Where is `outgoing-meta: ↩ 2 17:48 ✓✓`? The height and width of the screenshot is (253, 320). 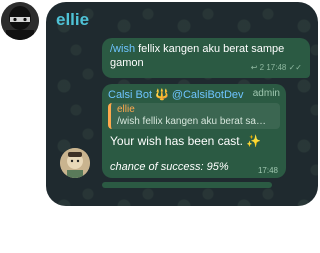 outgoing-meta: ↩ 2 17:48 ✓✓ is located at coordinates (276, 67).